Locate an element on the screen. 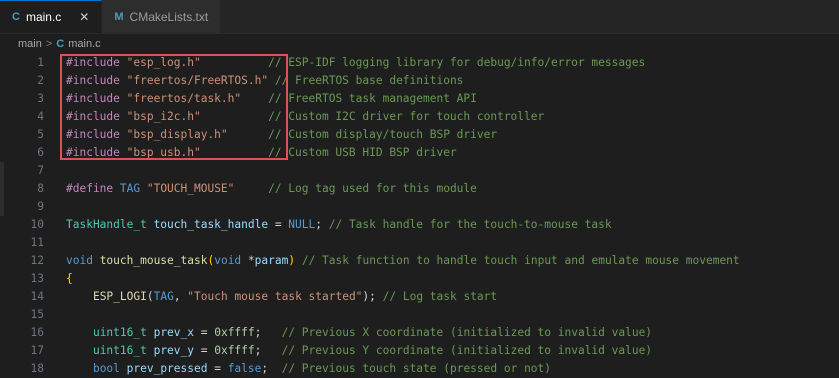 This screenshot has width=839, height=378. code-line: 9 is located at coordinates (419, 207).